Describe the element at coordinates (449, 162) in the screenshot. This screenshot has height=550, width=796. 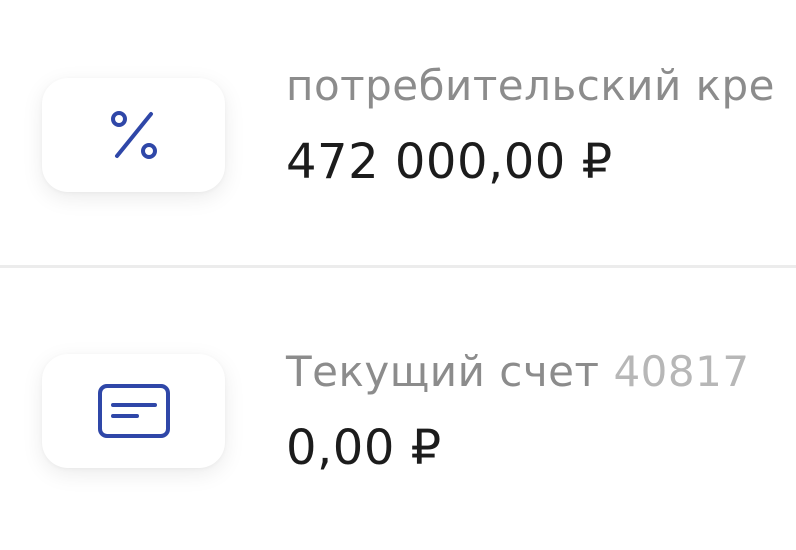
I see `account-amount: 472 000,00 ₽` at that location.